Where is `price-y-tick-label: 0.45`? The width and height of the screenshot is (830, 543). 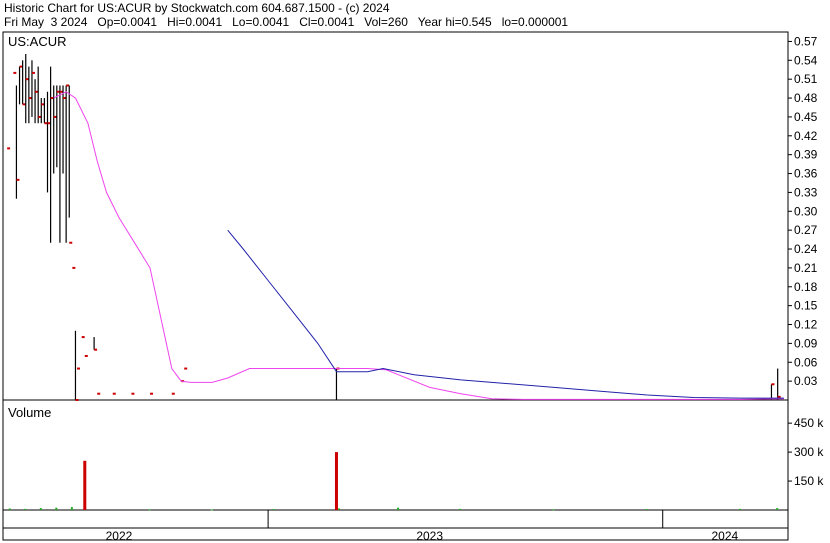
price-y-tick-label: 0.45 is located at coordinates (806, 117).